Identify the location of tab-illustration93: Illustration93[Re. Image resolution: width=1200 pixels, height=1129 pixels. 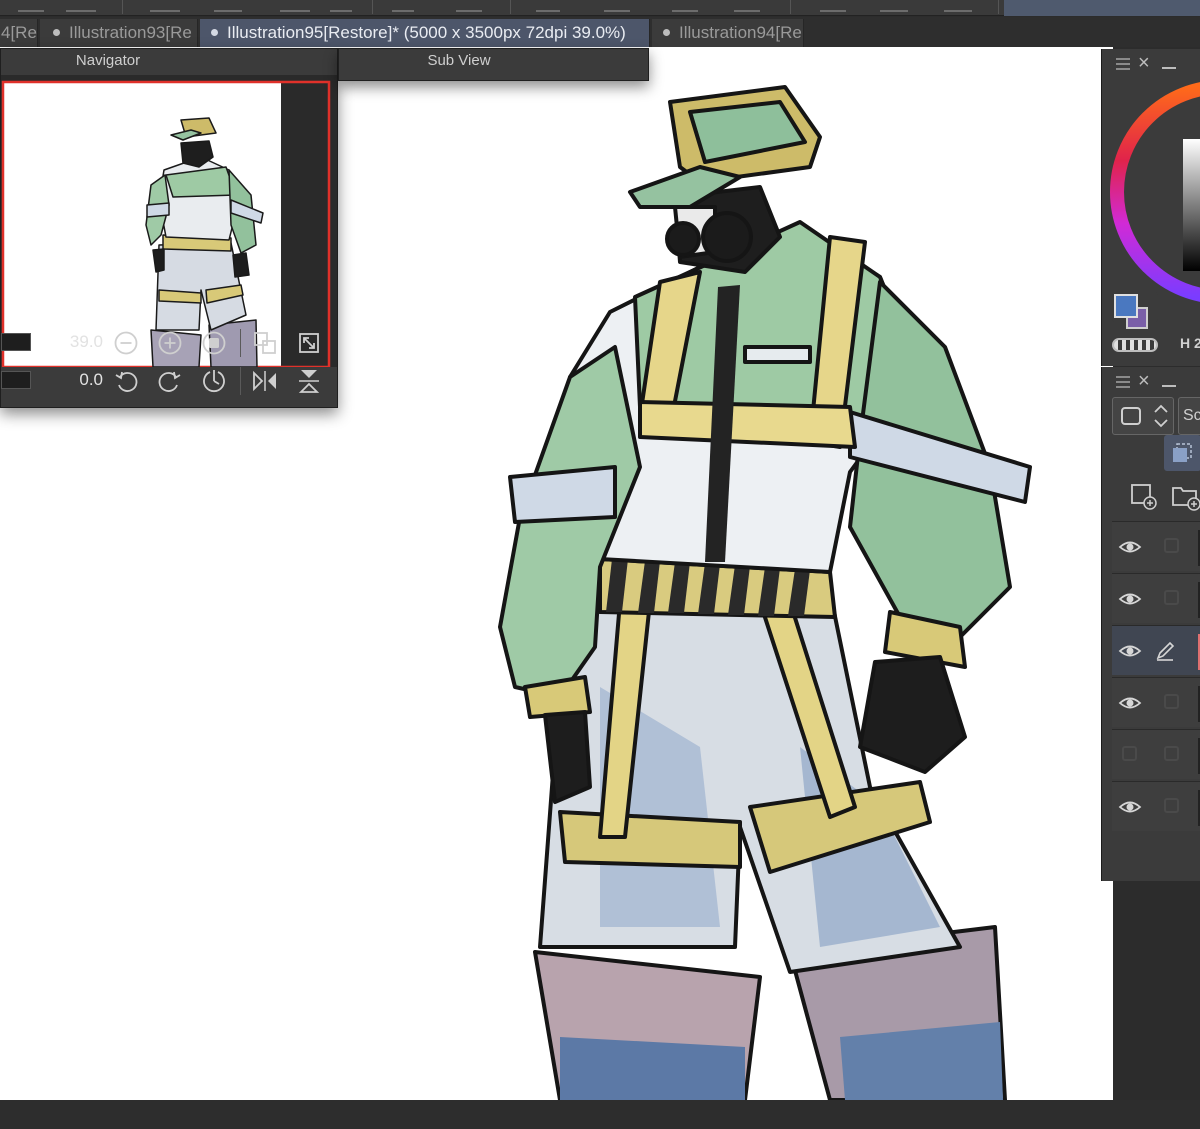
(119, 33).